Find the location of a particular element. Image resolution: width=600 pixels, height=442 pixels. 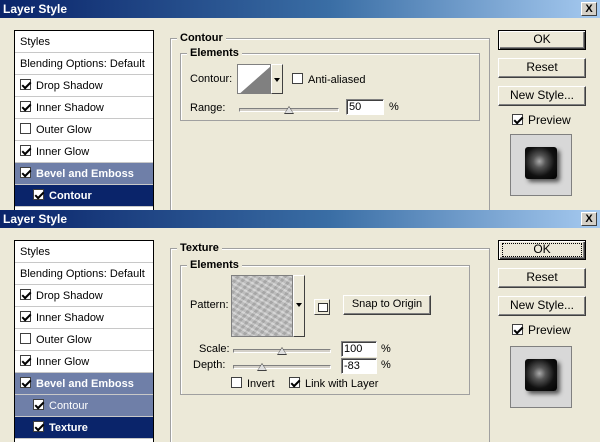

pattern-label: Pattern: is located at coordinates (209, 305).